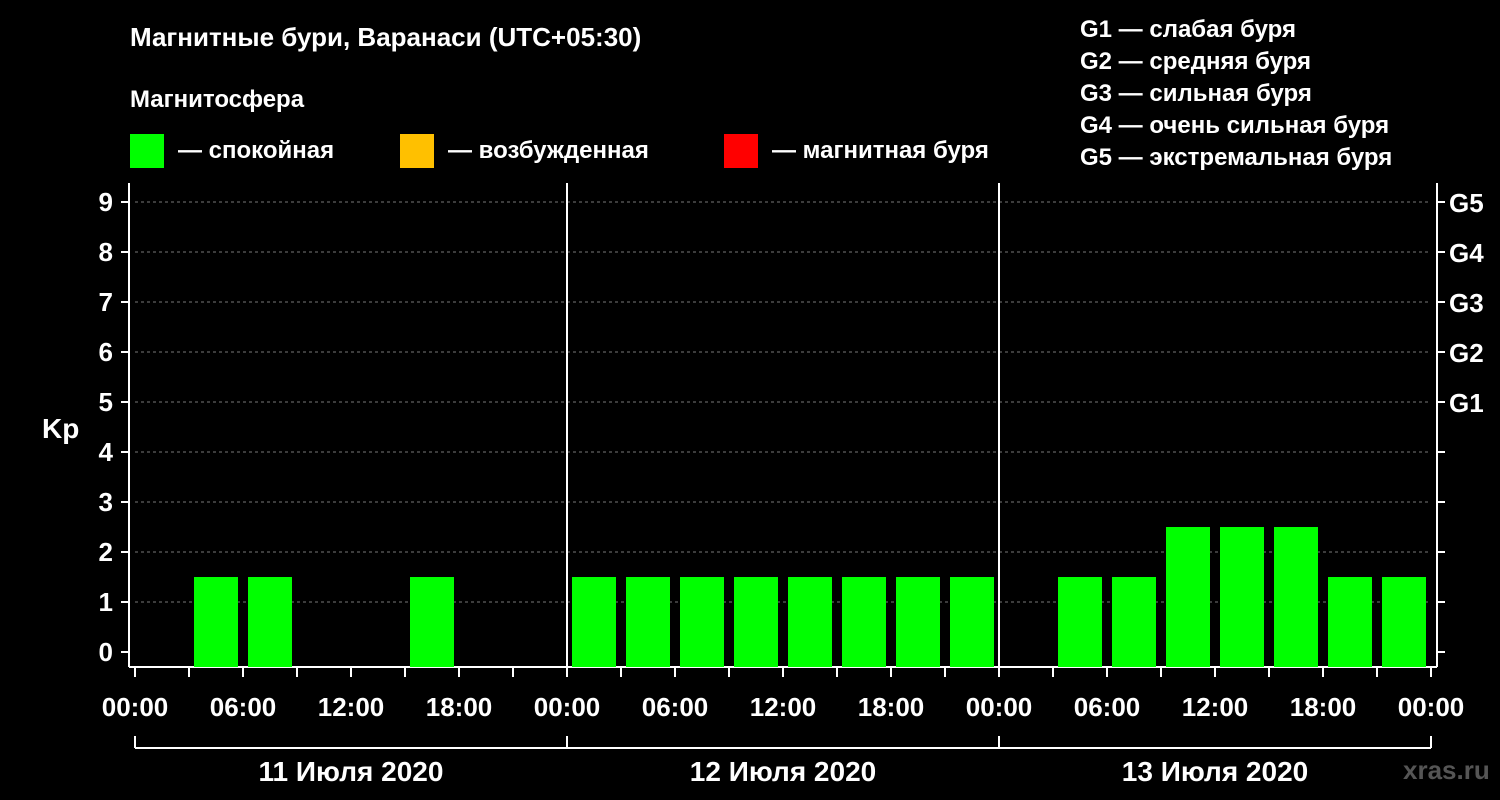  I want to click on watermark: xras.ru, so click(1446, 770).